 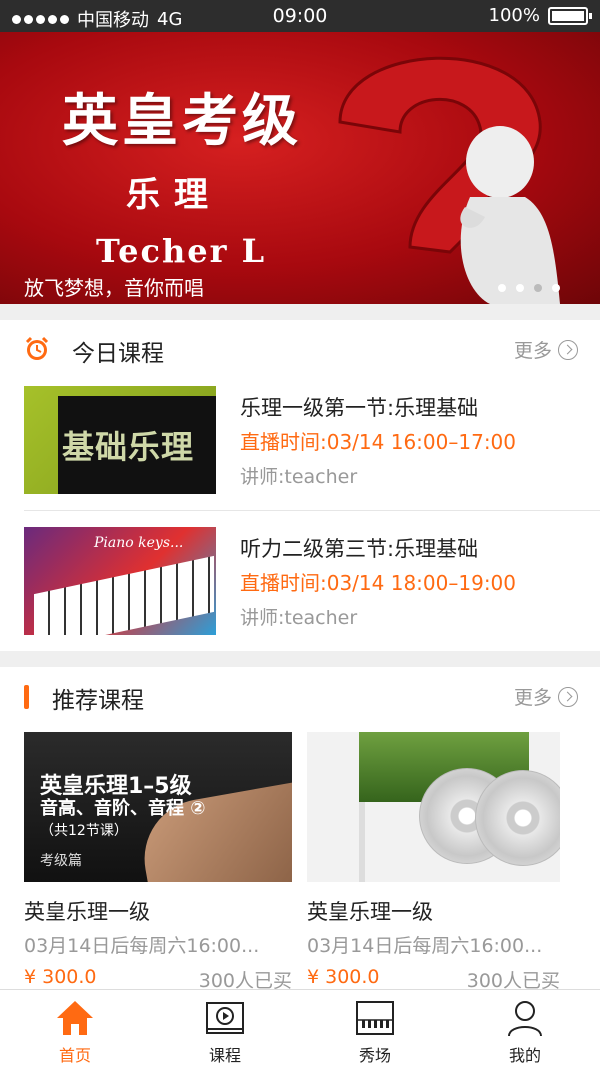 I want to click on tab-label: 首页, so click(x=74, y=1055).